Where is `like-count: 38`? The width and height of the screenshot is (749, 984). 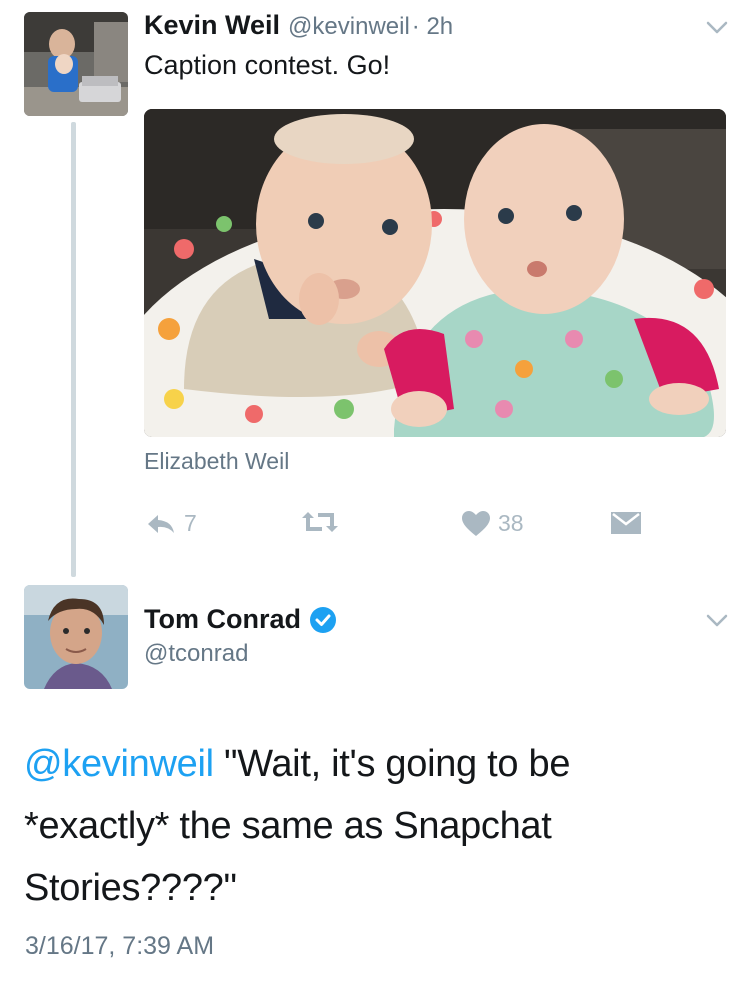
like-count: 38 is located at coordinates (511, 523).